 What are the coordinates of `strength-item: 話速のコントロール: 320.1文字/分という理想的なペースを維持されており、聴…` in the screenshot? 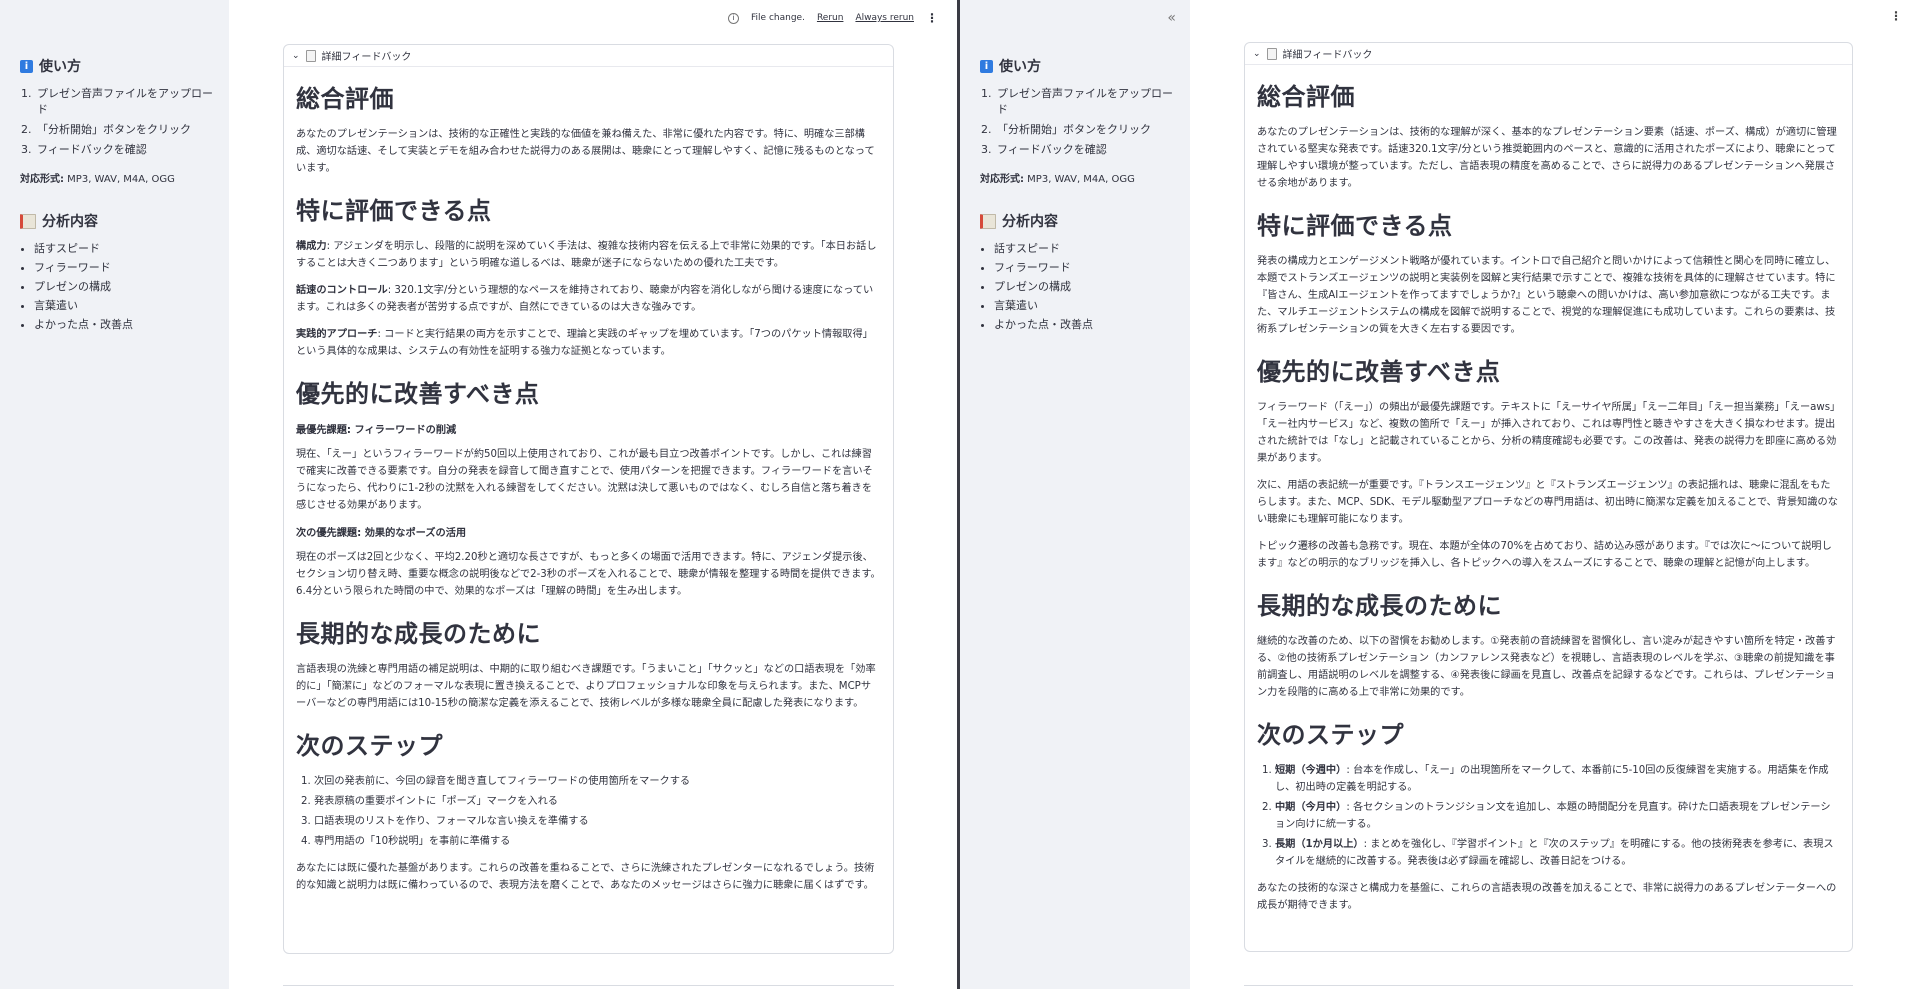 It's located at (585, 299).